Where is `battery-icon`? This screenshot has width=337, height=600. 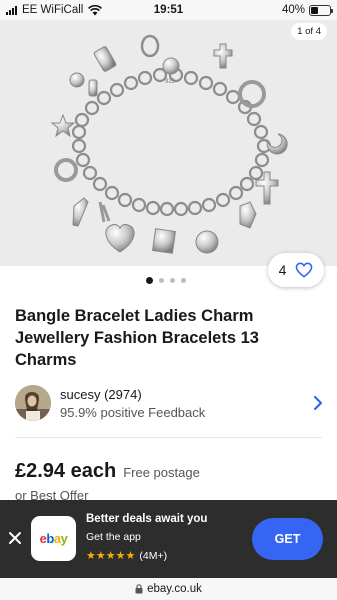 battery-icon is located at coordinates (321, 10).